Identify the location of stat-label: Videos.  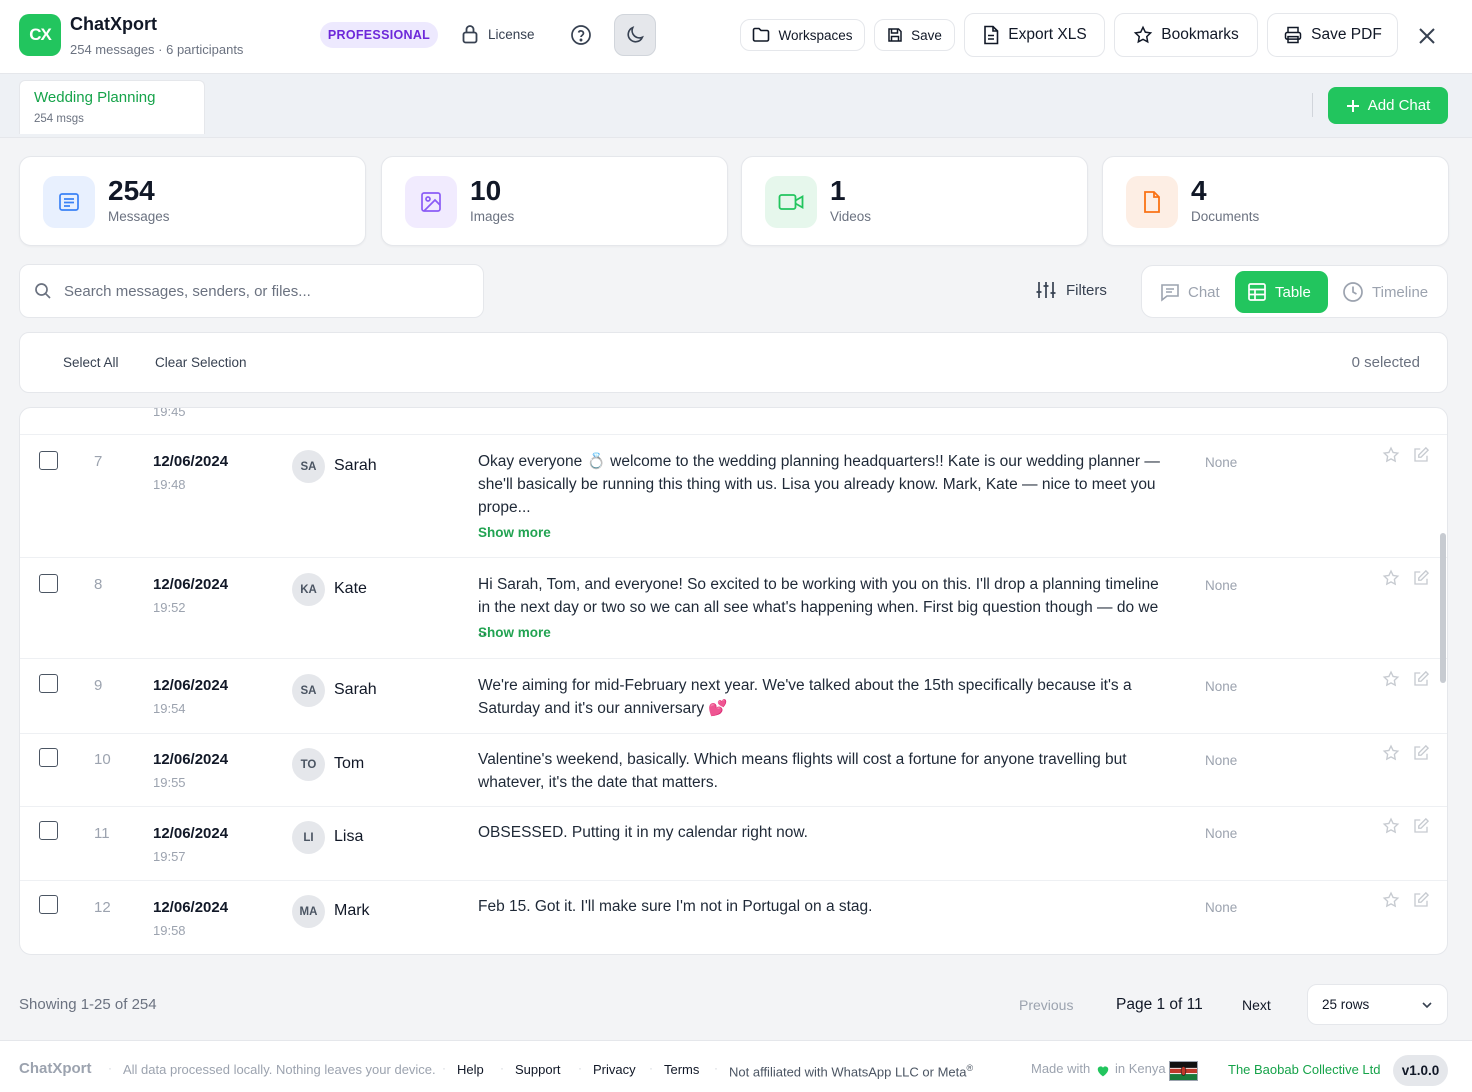
(851, 216).